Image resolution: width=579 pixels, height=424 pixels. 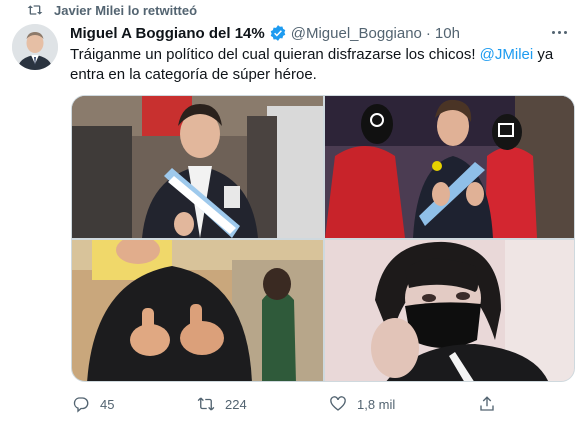 I want to click on more-options-icon, so click(x=559, y=32).